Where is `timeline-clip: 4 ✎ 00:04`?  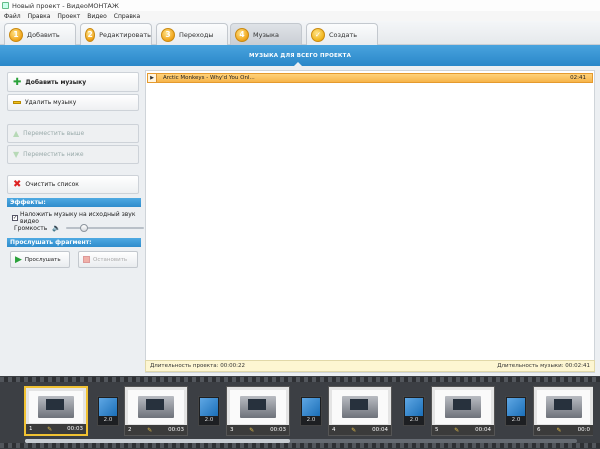 timeline-clip: 4 ✎ 00:04 is located at coordinates (360, 411).